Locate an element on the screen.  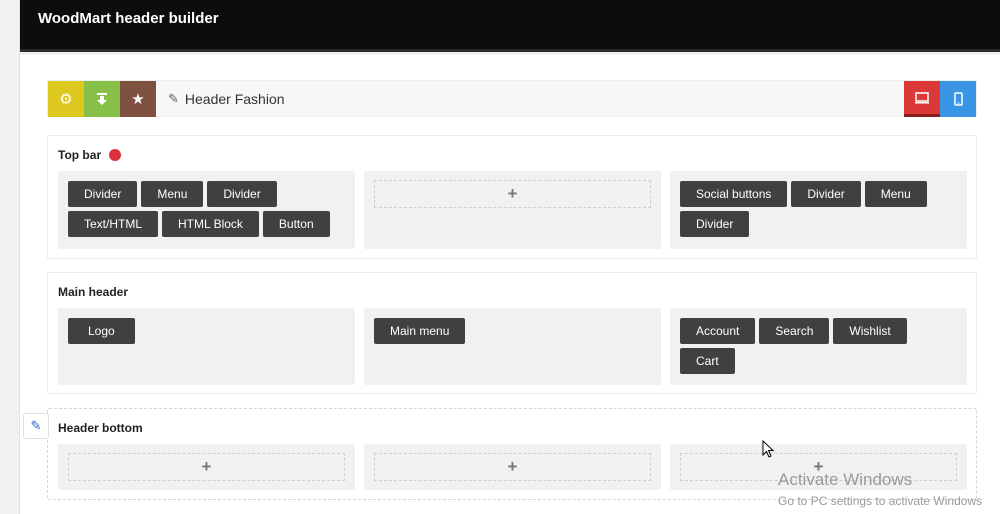
header-toolbar: ⚙ ★ ✎ Header Fashion is located at coordinates (512, 98).